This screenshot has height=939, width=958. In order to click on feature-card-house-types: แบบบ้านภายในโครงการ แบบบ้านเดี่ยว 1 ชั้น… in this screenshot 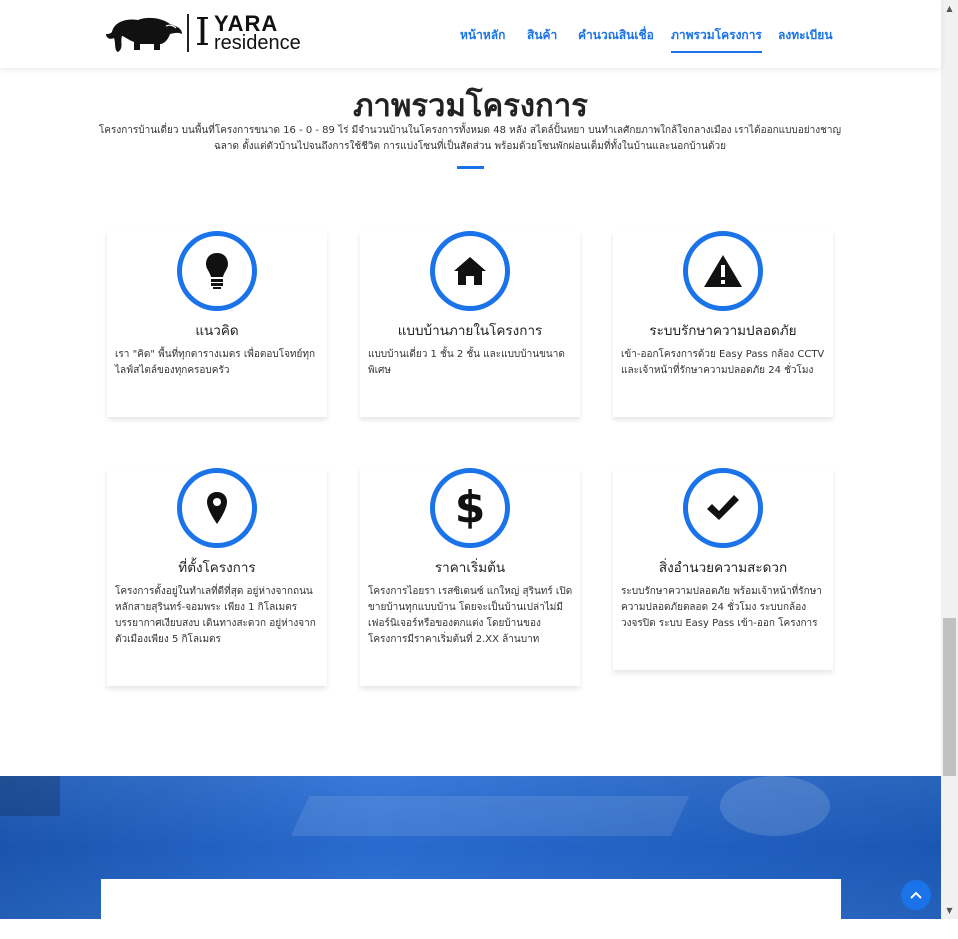, I will do `click(470, 324)`.